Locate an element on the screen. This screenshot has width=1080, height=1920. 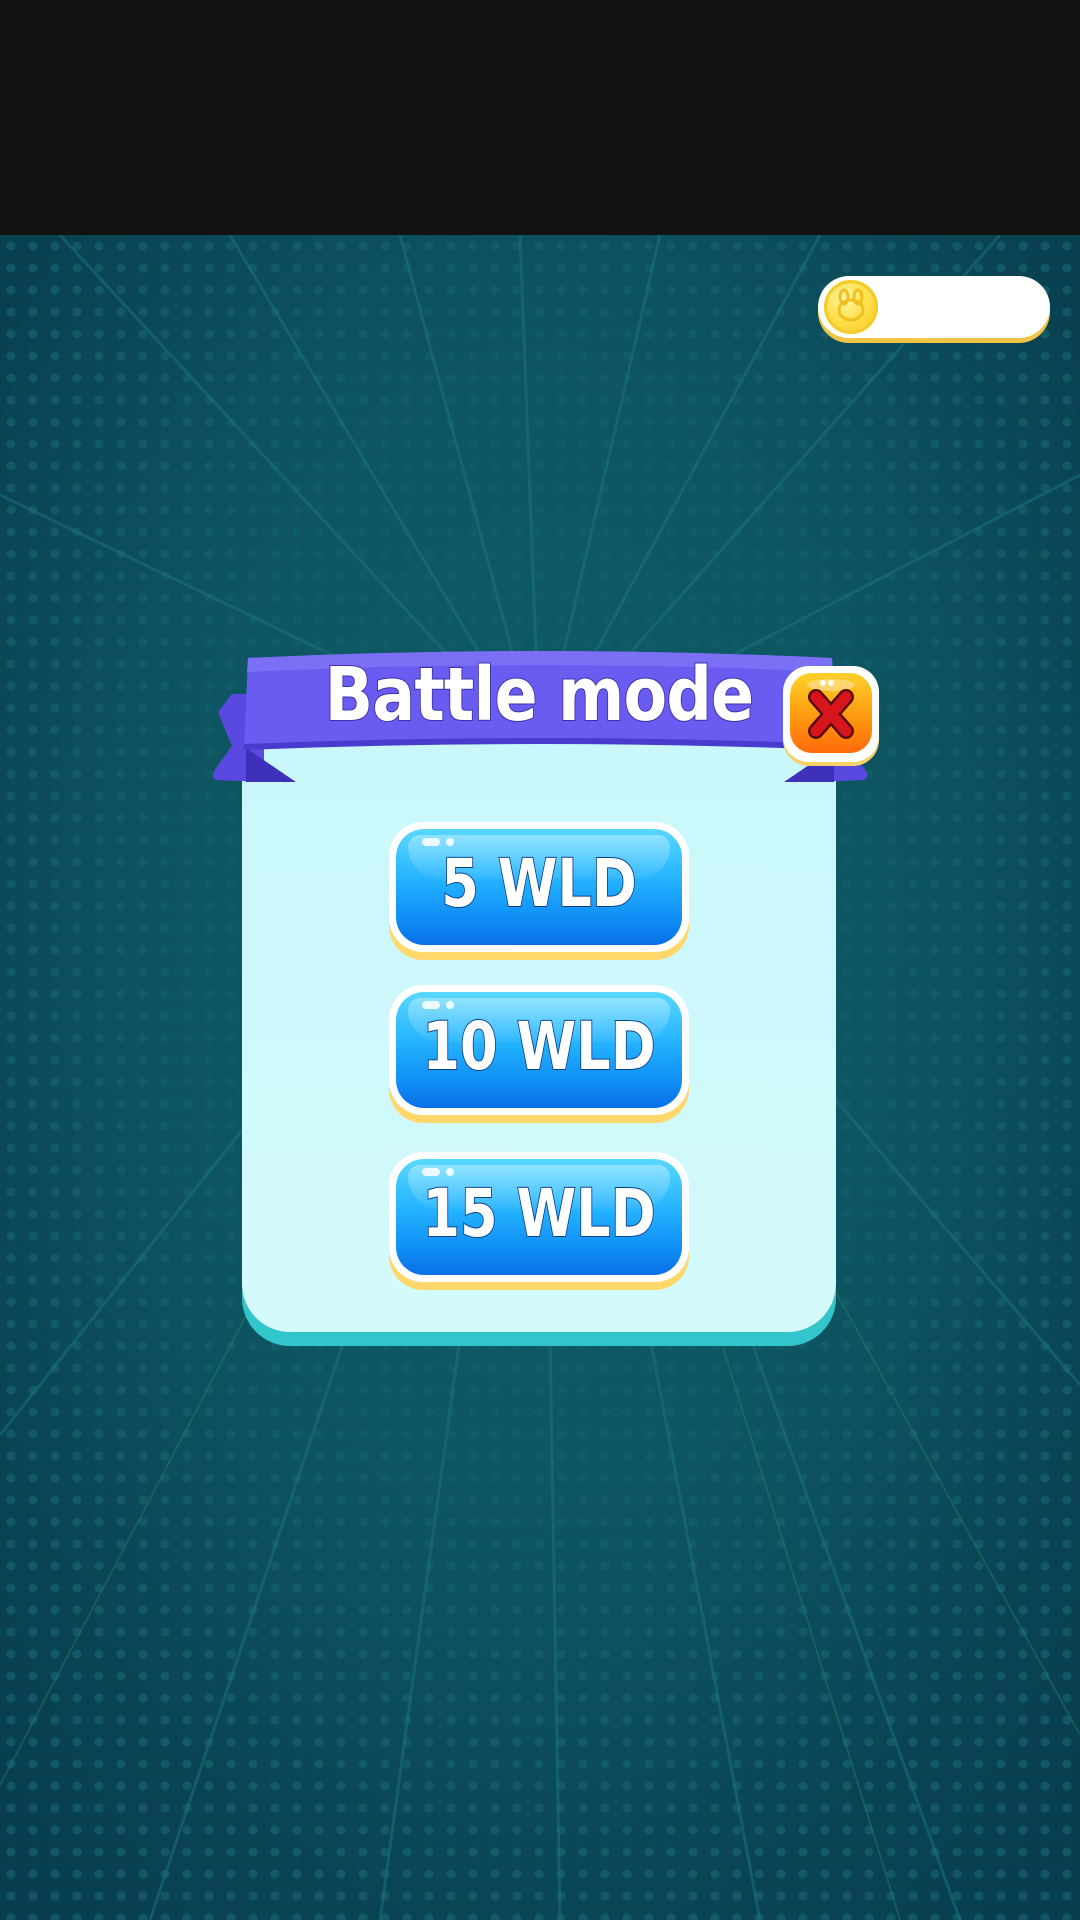
dialog-title: Battle mode is located at coordinates (539, 695).